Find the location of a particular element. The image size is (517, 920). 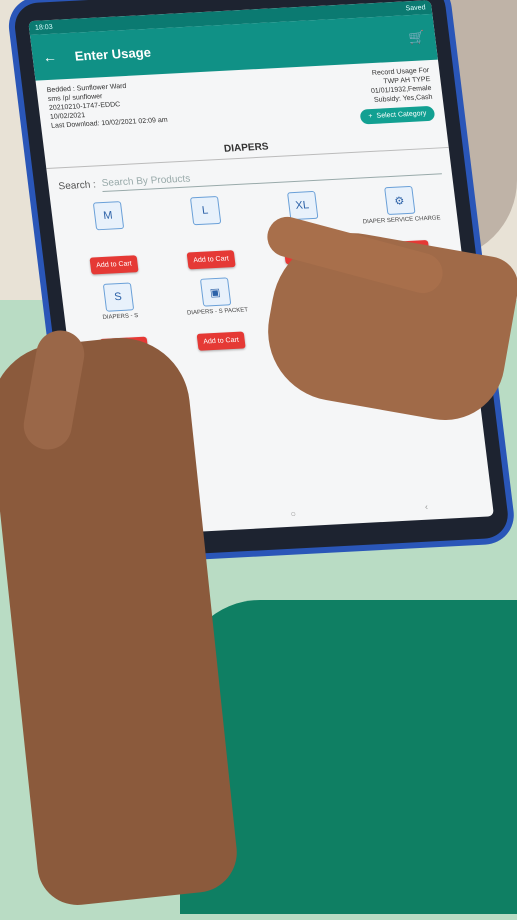

service-icon: ⚙ is located at coordinates (399, 200).